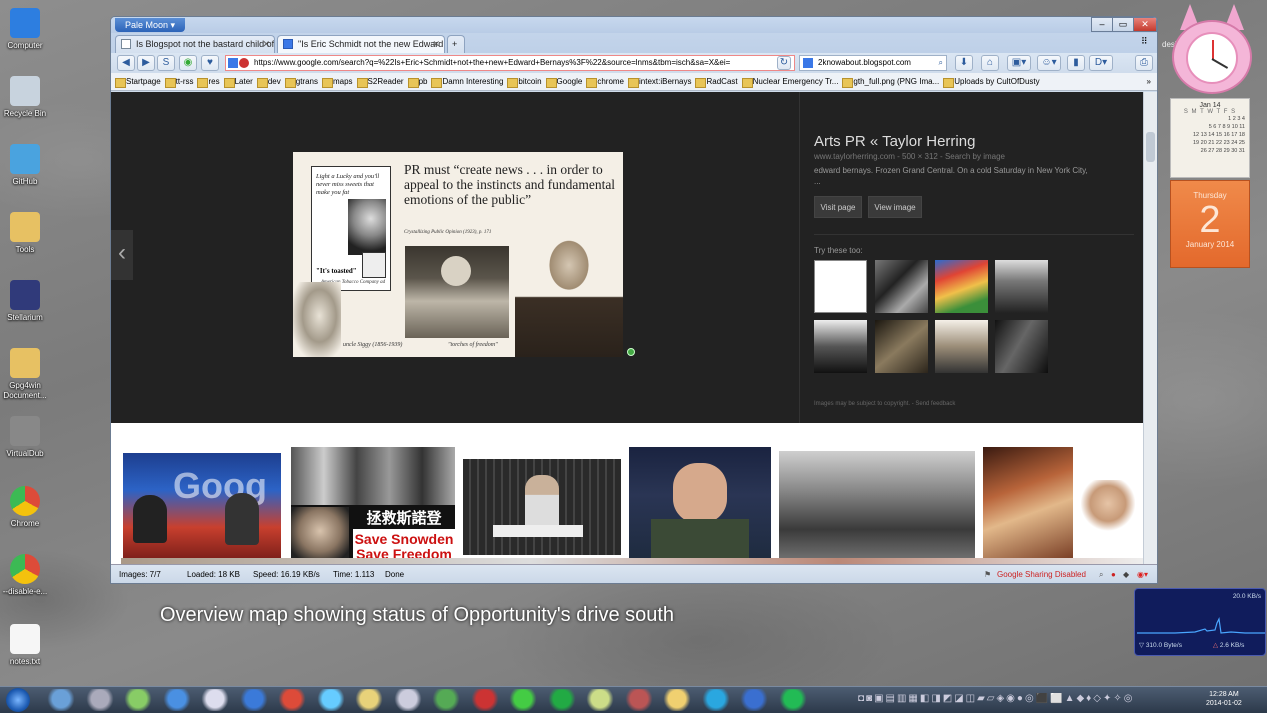 The height and width of the screenshot is (713, 1267). Describe the element at coordinates (166, 63) in the screenshot. I see `stumble-icon: S` at that location.